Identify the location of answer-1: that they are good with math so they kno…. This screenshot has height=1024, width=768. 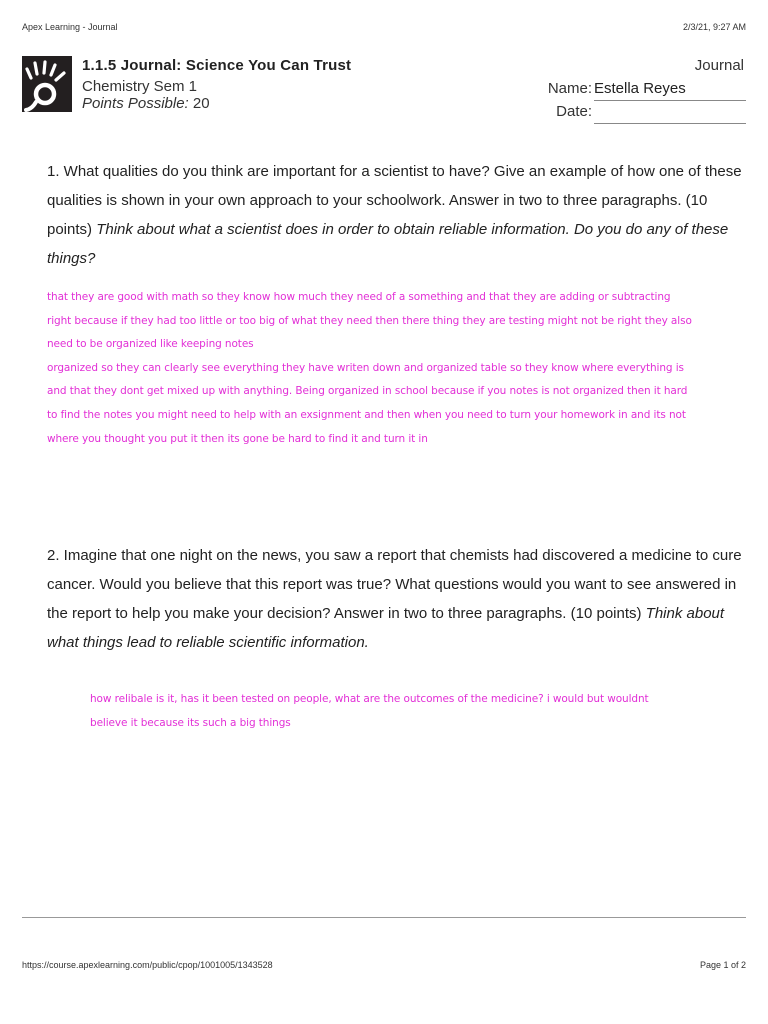
(369, 368).